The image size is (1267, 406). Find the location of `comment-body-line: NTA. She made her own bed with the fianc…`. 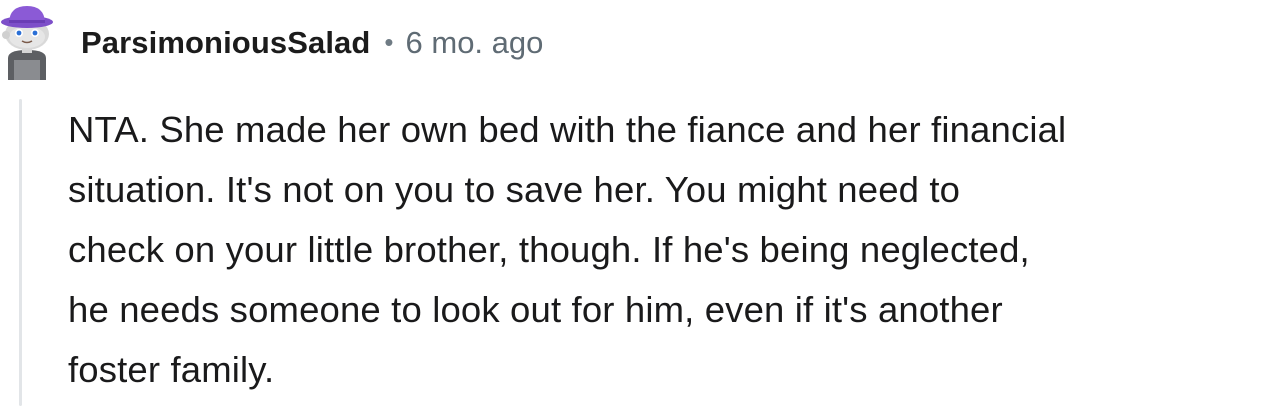

comment-body-line: NTA. She made her own bed with the fianc… is located at coordinates (567, 129).